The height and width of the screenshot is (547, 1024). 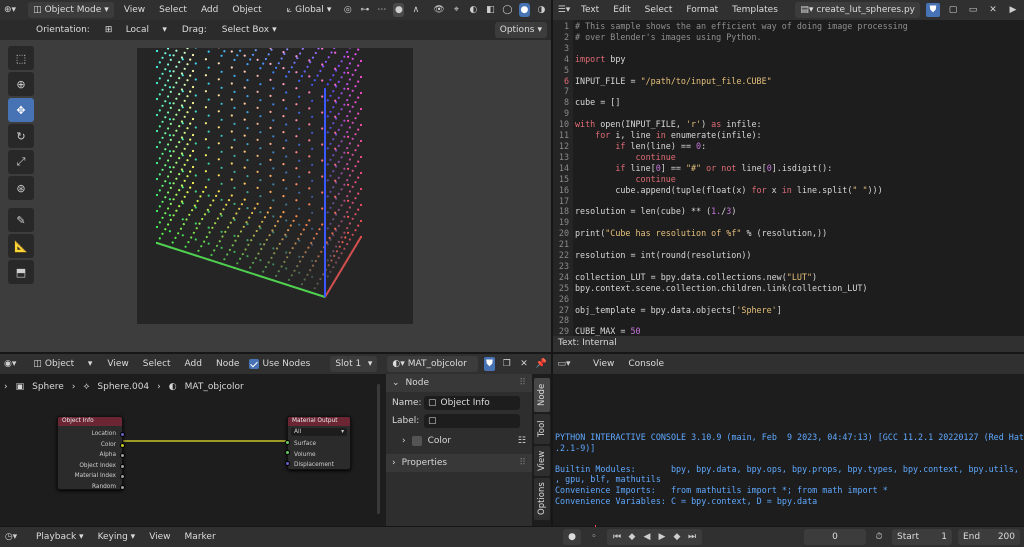 What do you see at coordinates (136, 30) in the screenshot?
I see `orientation-select: ⊞ Local ▾` at bounding box center [136, 30].